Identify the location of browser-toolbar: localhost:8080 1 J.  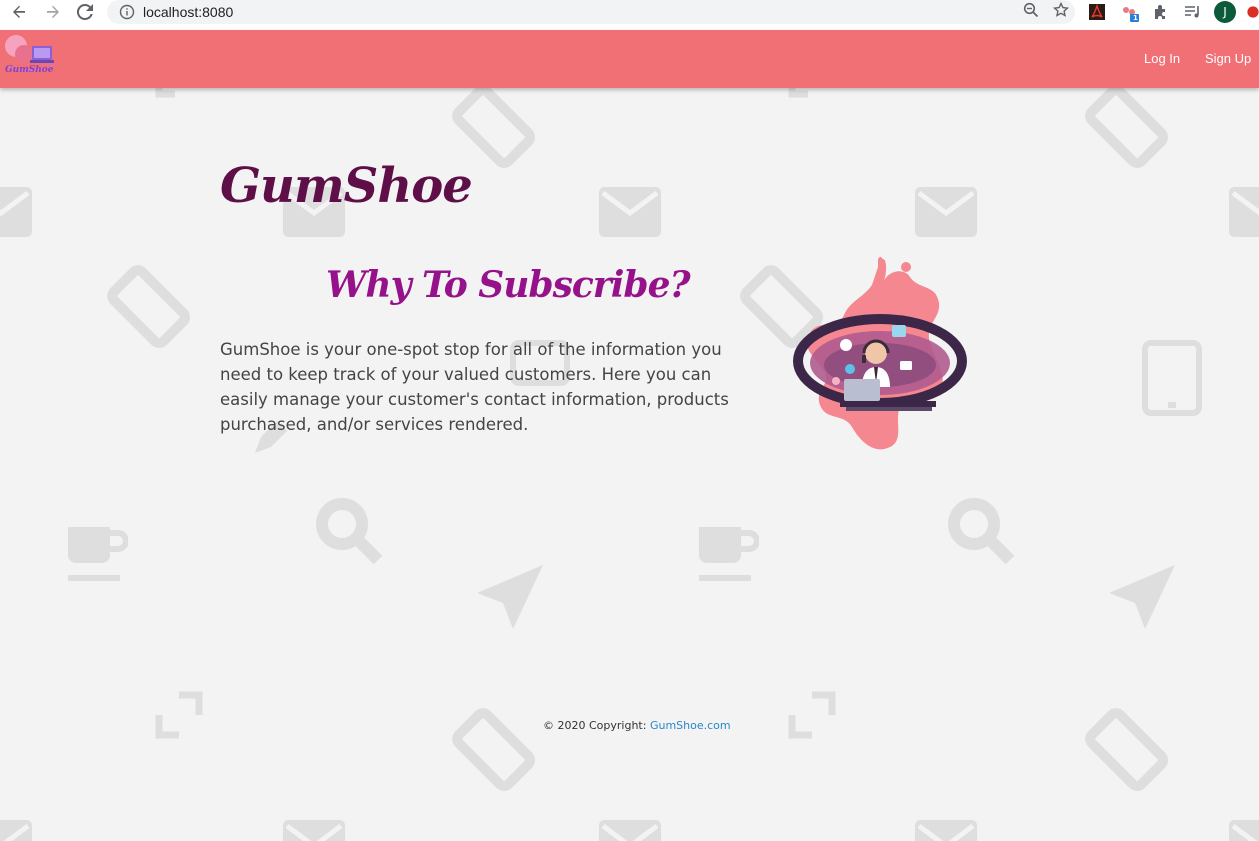
(629, 15).